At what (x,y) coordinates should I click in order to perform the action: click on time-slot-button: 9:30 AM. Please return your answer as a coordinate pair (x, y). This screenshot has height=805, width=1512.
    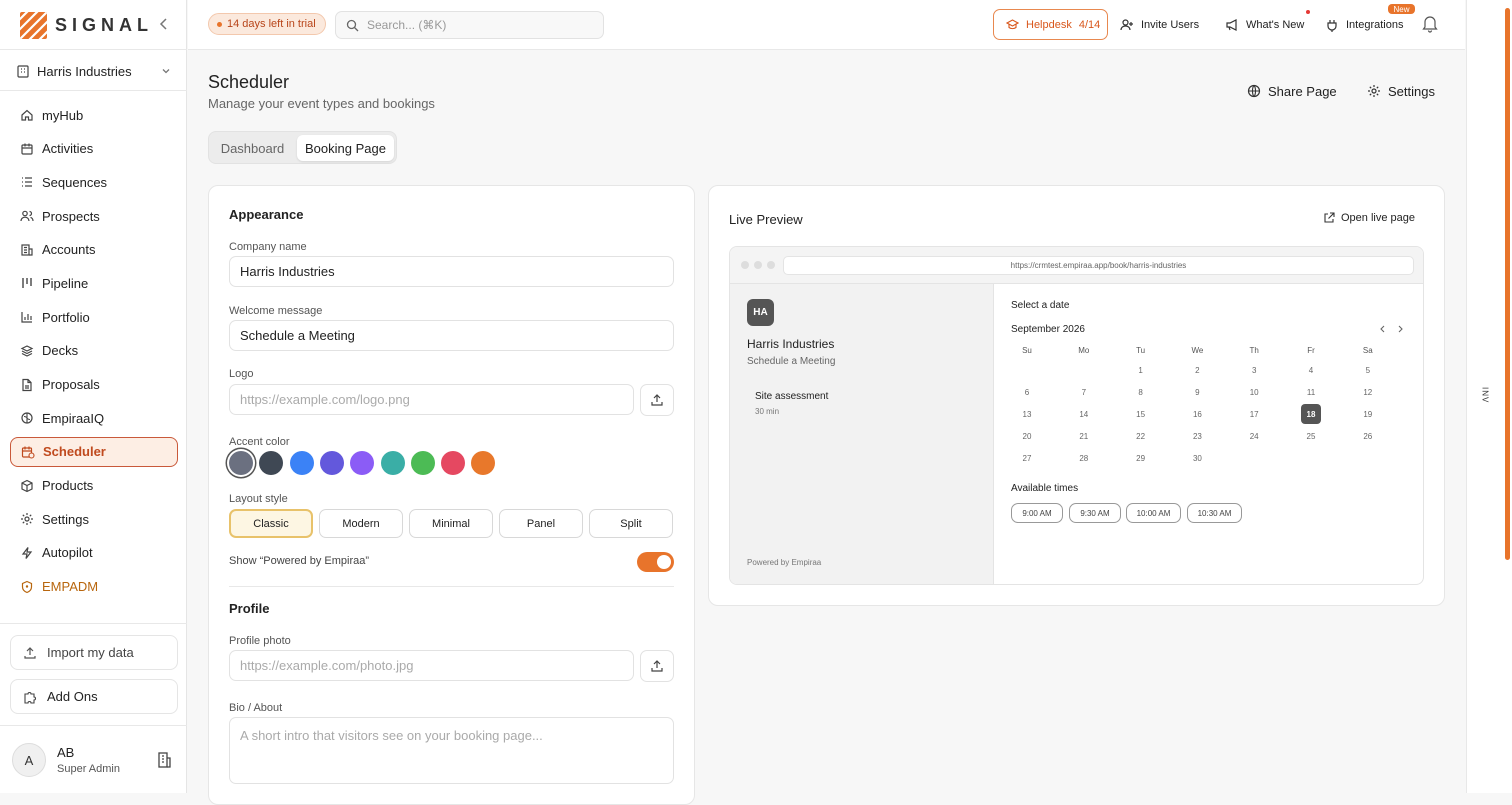
    Looking at the image, I should click on (1095, 513).